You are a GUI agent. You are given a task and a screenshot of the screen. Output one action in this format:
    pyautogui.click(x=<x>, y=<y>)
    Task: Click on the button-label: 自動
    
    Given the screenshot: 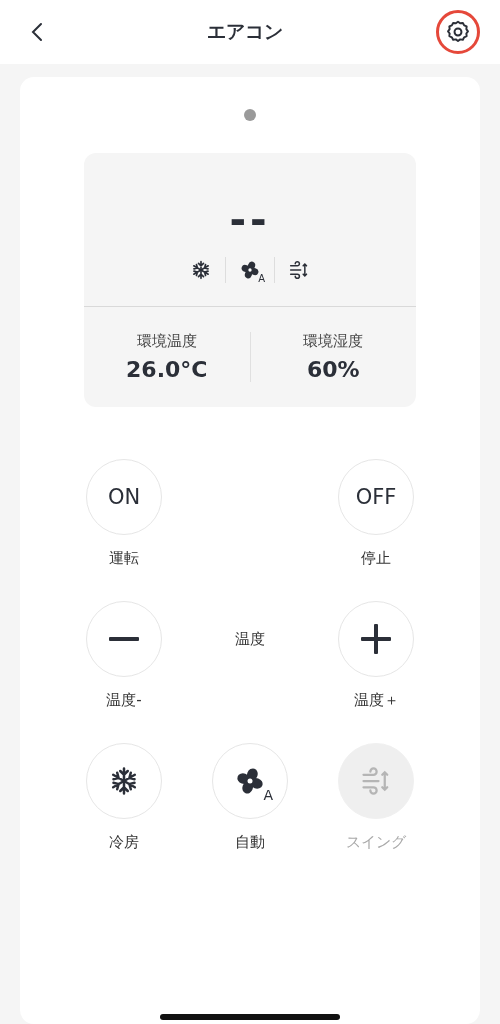 What is the action you would take?
    pyautogui.click(x=250, y=842)
    